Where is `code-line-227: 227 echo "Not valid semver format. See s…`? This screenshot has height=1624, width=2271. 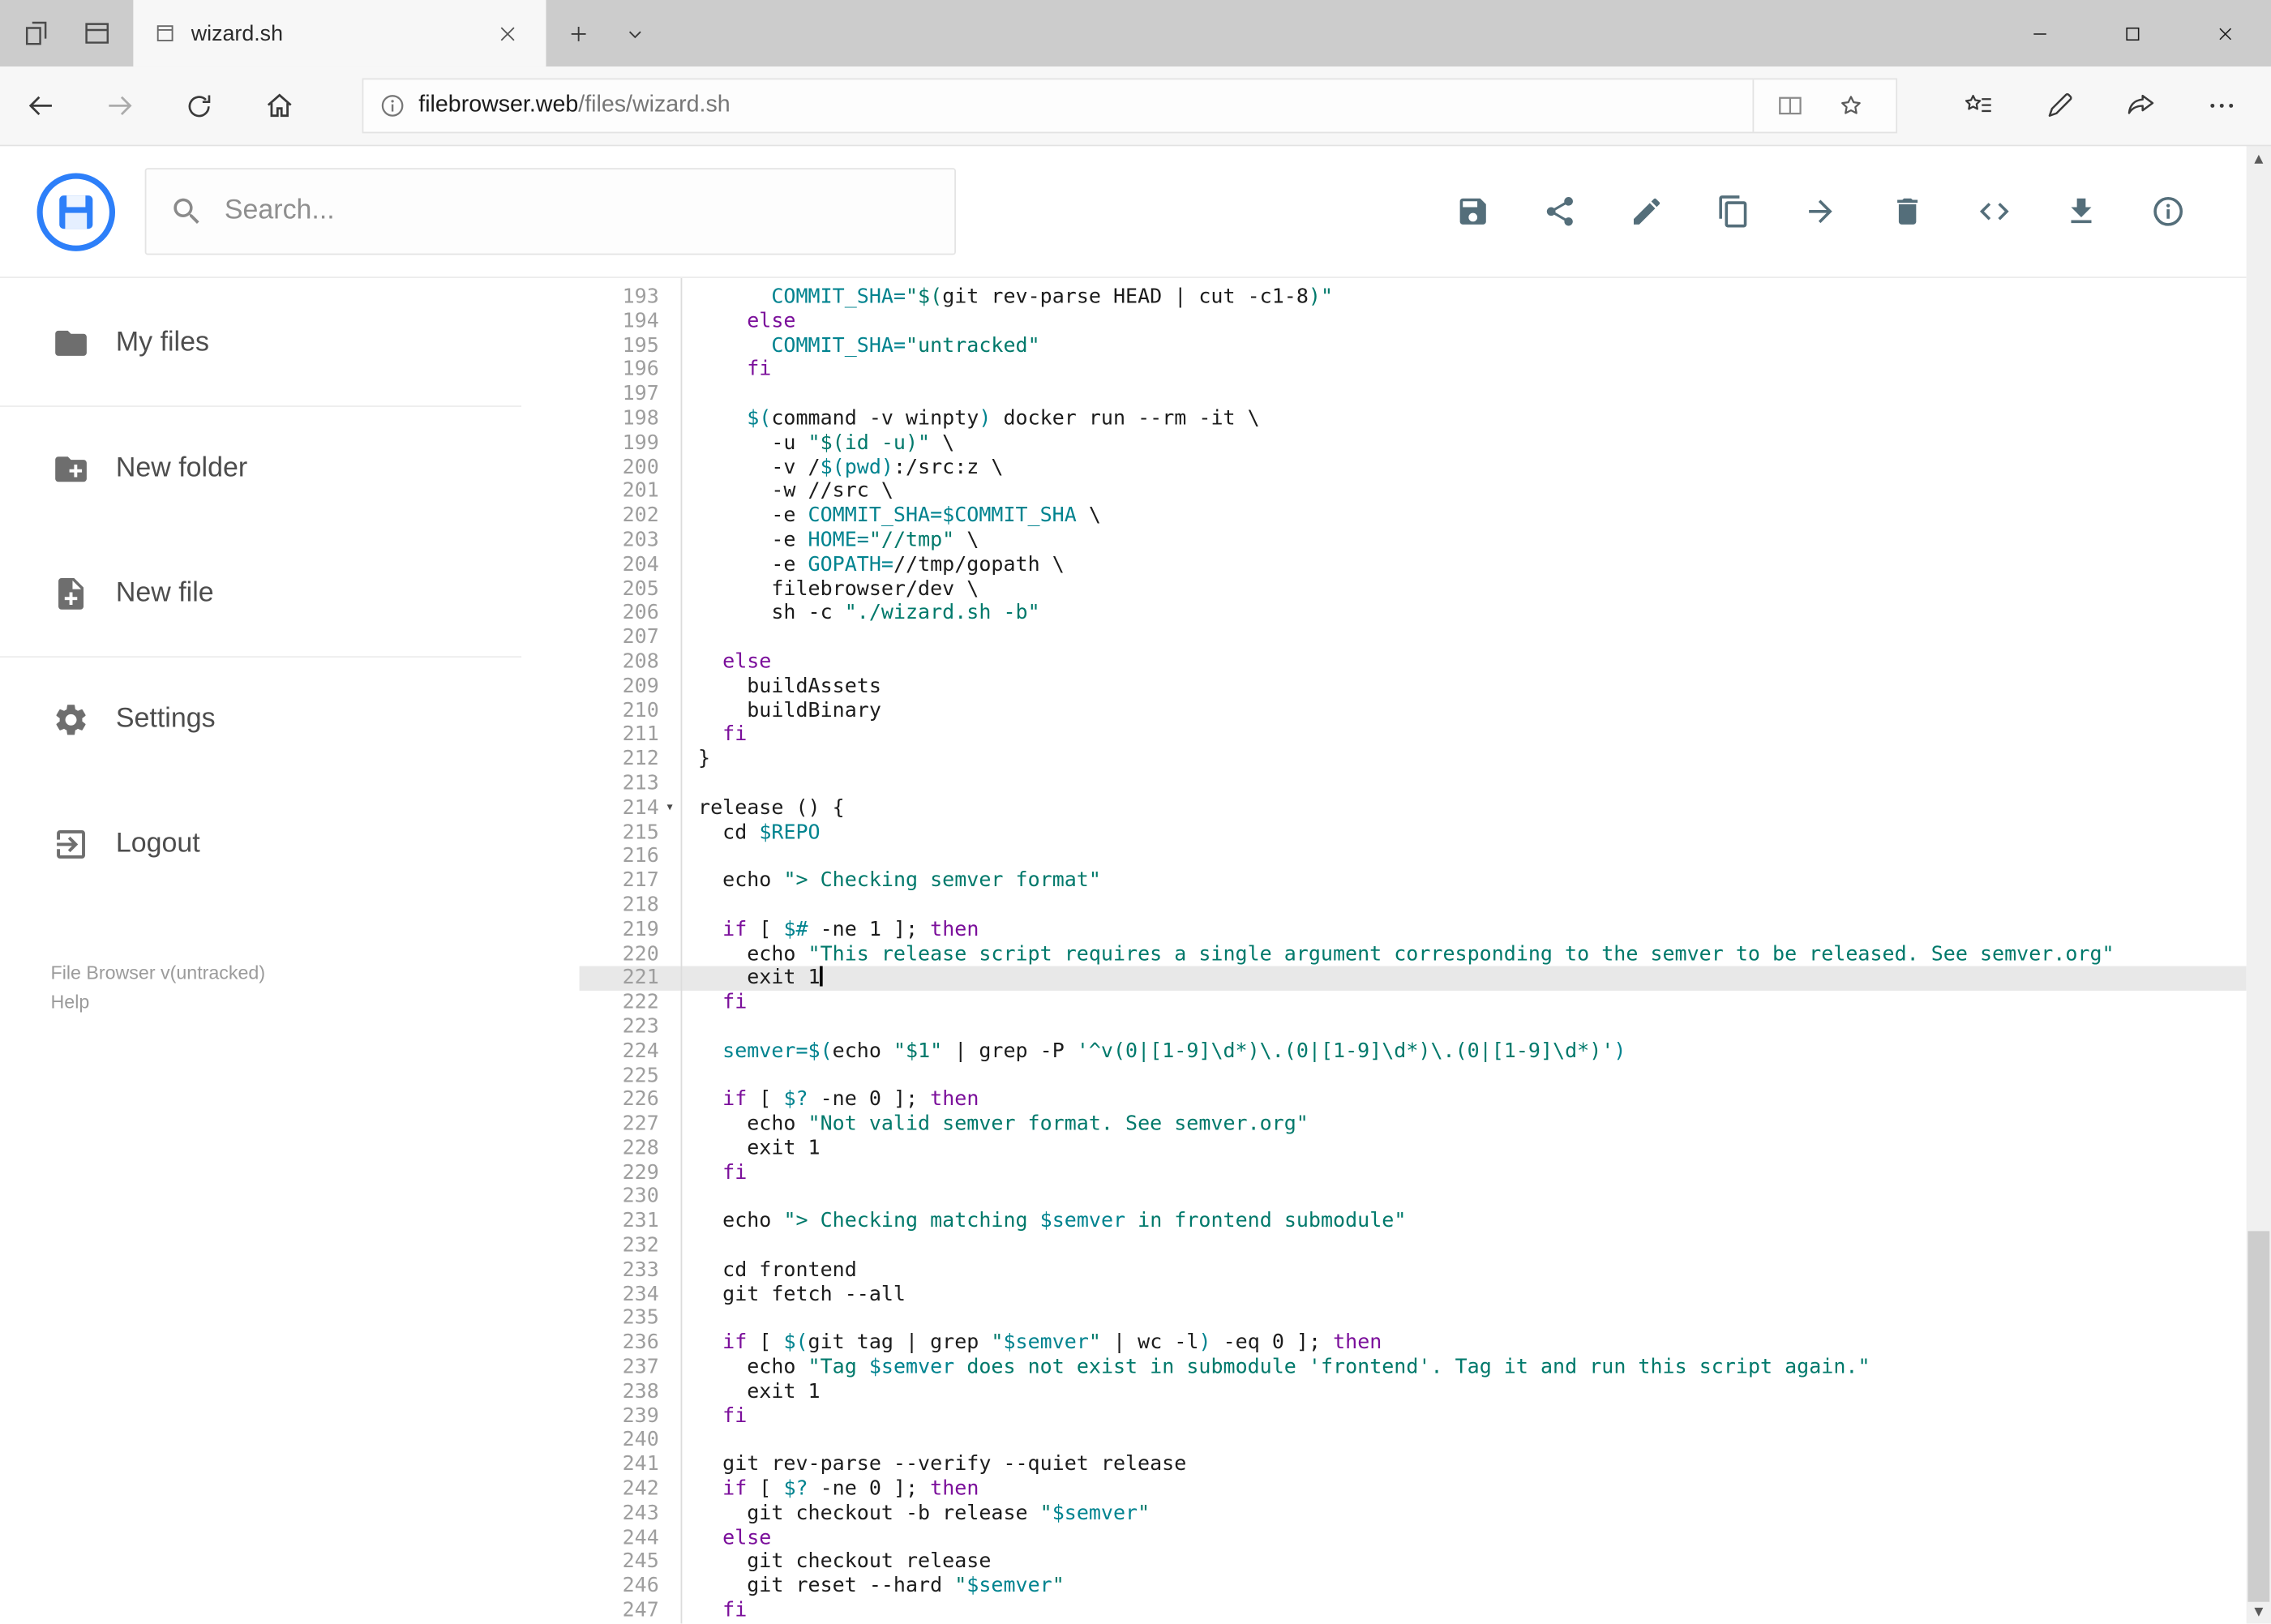 code-line-227: 227 echo "Not valid semver format. See s… is located at coordinates (1414, 1125).